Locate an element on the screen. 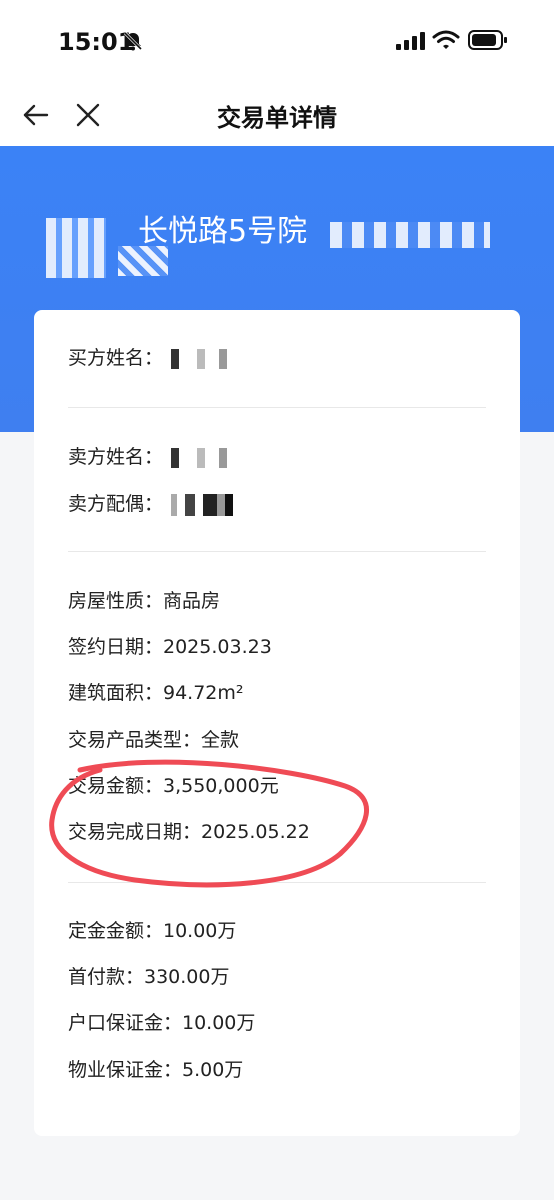 This screenshot has height=1200, width=554. property-address-text: 长悦路5号院 is located at coordinates (223, 231).